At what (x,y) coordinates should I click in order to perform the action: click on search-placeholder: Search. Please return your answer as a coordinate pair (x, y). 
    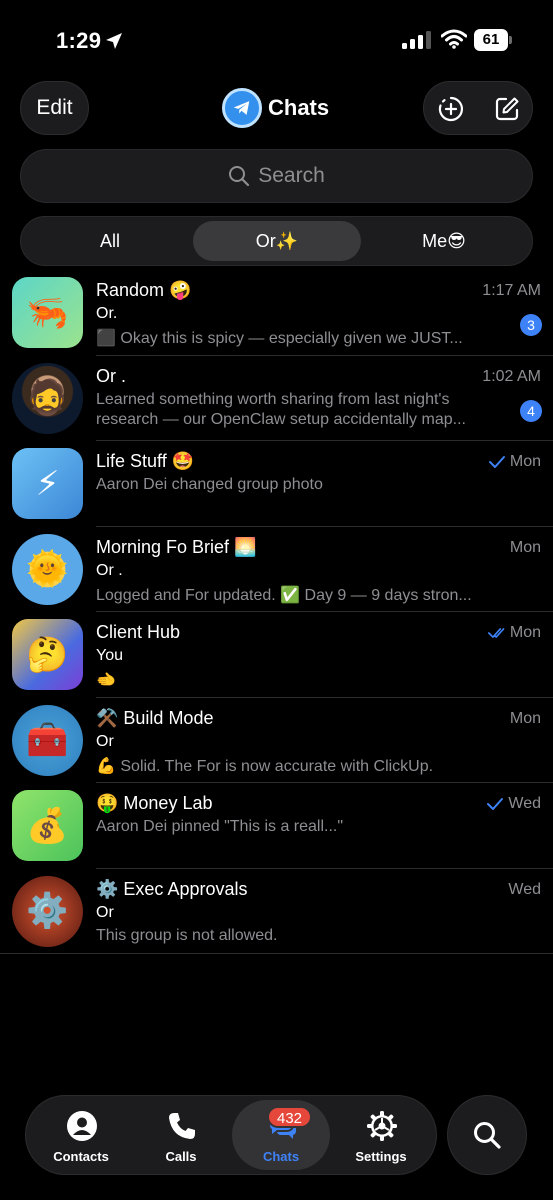
    Looking at the image, I should click on (291, 175).